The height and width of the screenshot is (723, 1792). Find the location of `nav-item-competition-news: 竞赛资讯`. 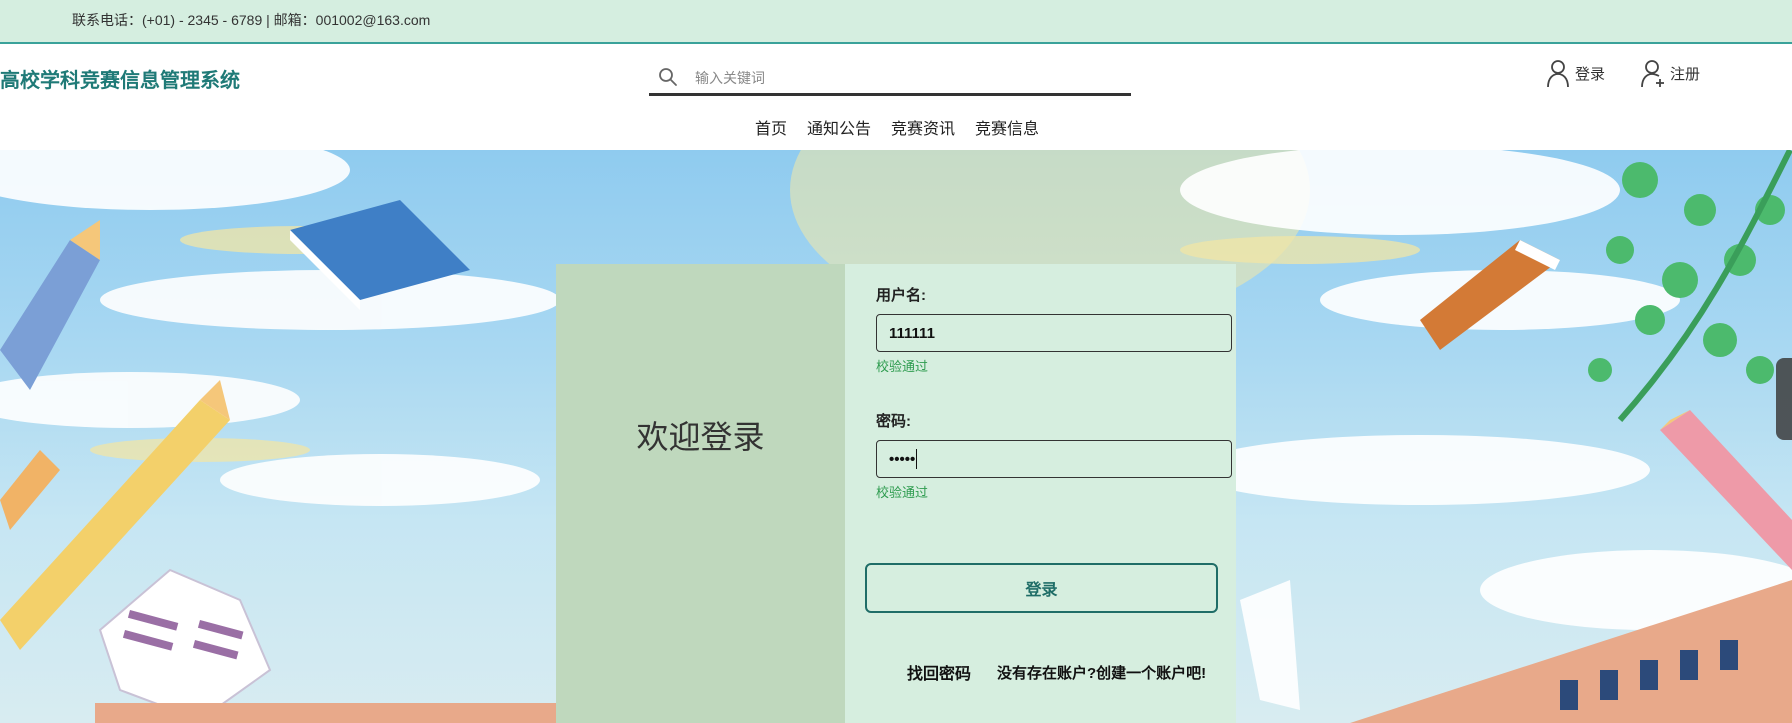

nav-item-competition-news: 竞赛资讯 is located at coordinates (923, 127).